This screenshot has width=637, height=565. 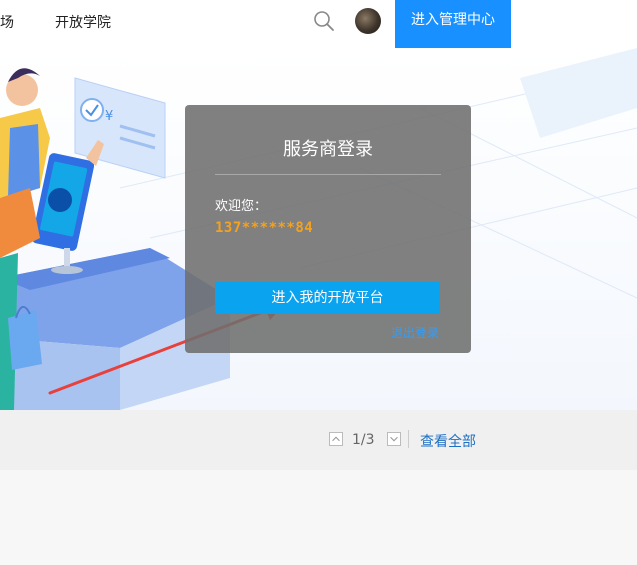 What do you see at coordinates (7, 22) in the screenshot?
I see `nav-item-partial: 场` at bounding box center [7, 22].